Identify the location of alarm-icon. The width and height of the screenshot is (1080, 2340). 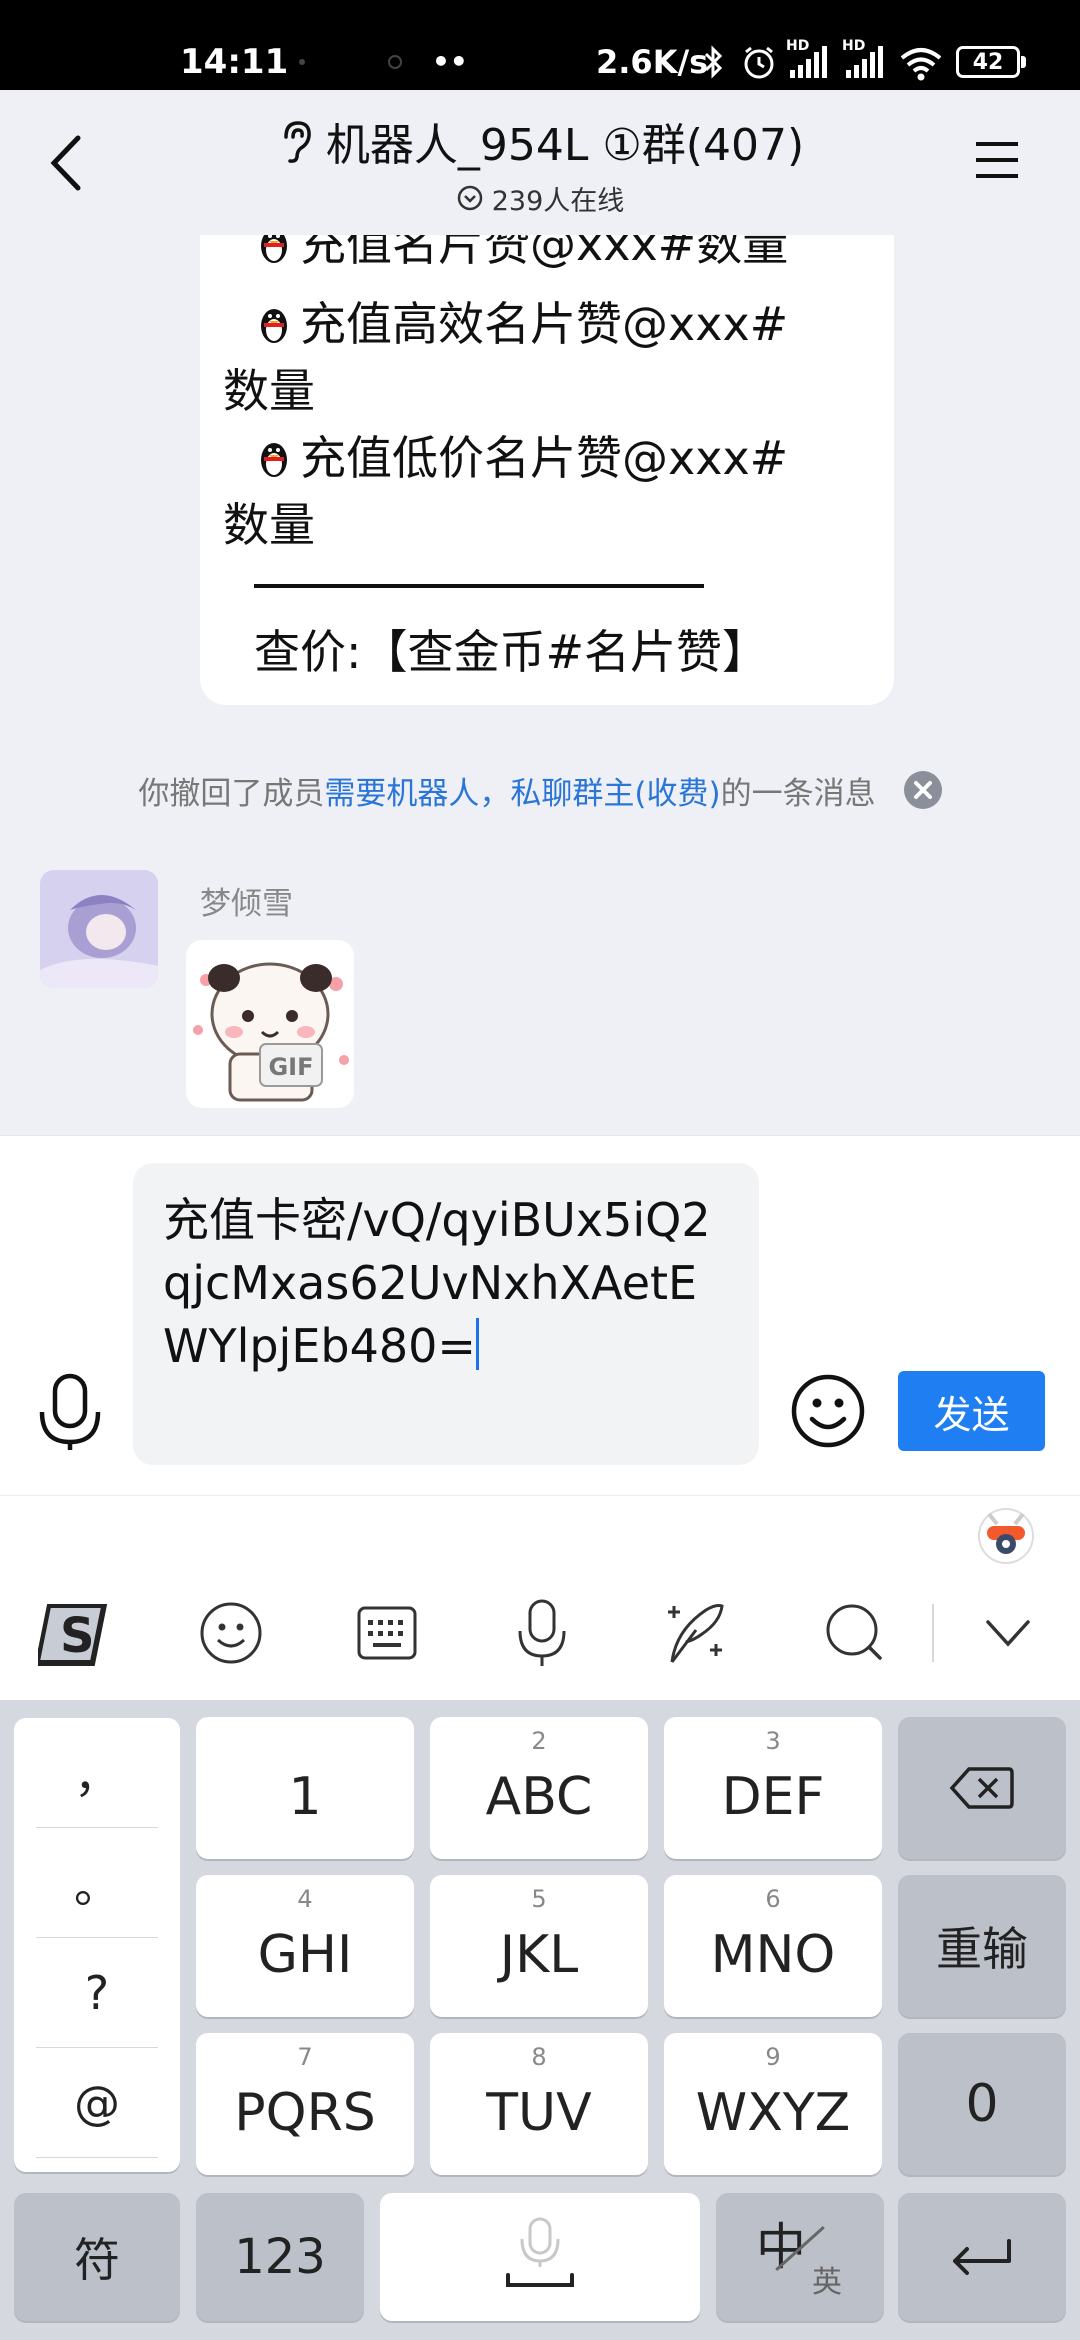
(759, 62).